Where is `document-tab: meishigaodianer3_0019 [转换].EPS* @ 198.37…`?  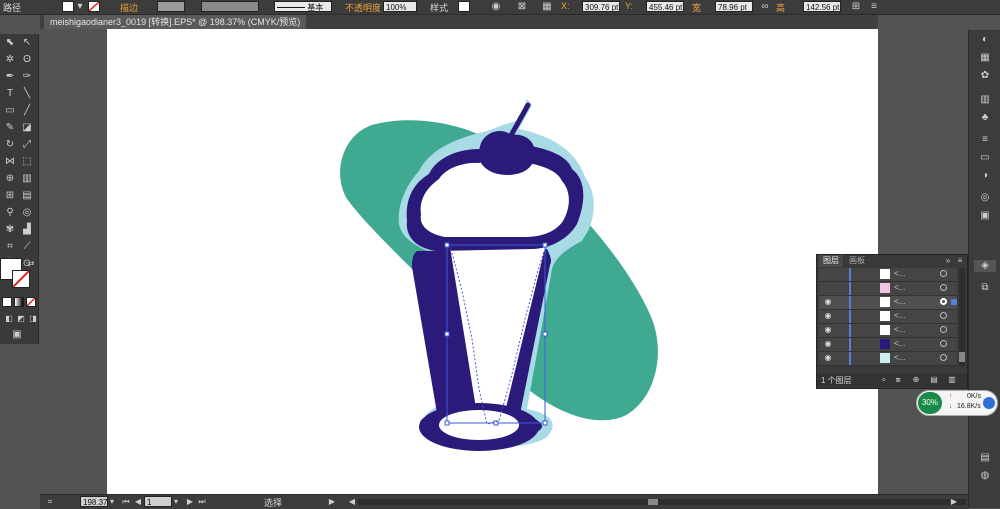 document-tab: meishigaodianer3_0019 [转换].EPS* @ 198.37… is located at coordinates (175, 22).